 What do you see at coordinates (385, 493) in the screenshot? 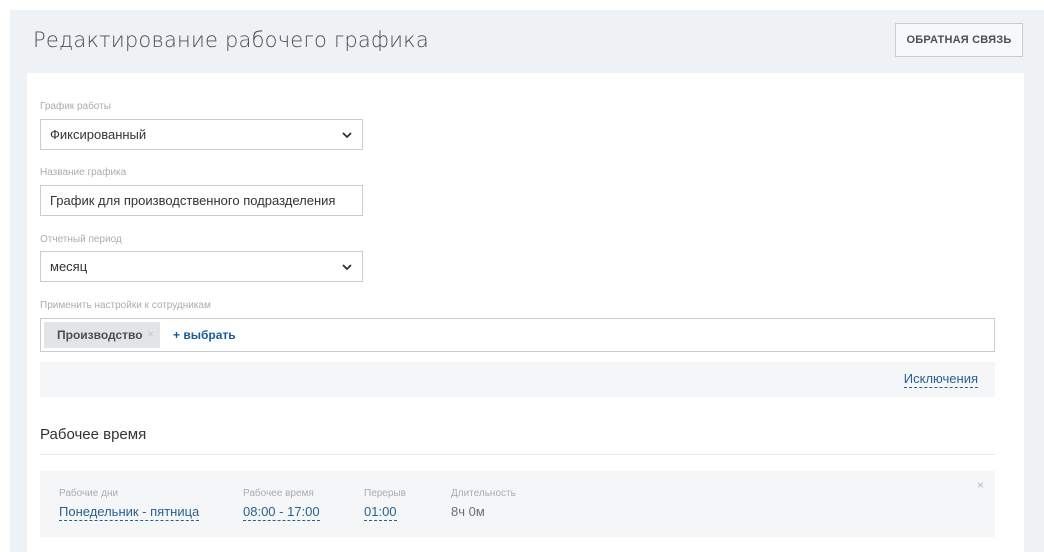
I see `break-label: Перерыв` at bounding box center [385, 493].